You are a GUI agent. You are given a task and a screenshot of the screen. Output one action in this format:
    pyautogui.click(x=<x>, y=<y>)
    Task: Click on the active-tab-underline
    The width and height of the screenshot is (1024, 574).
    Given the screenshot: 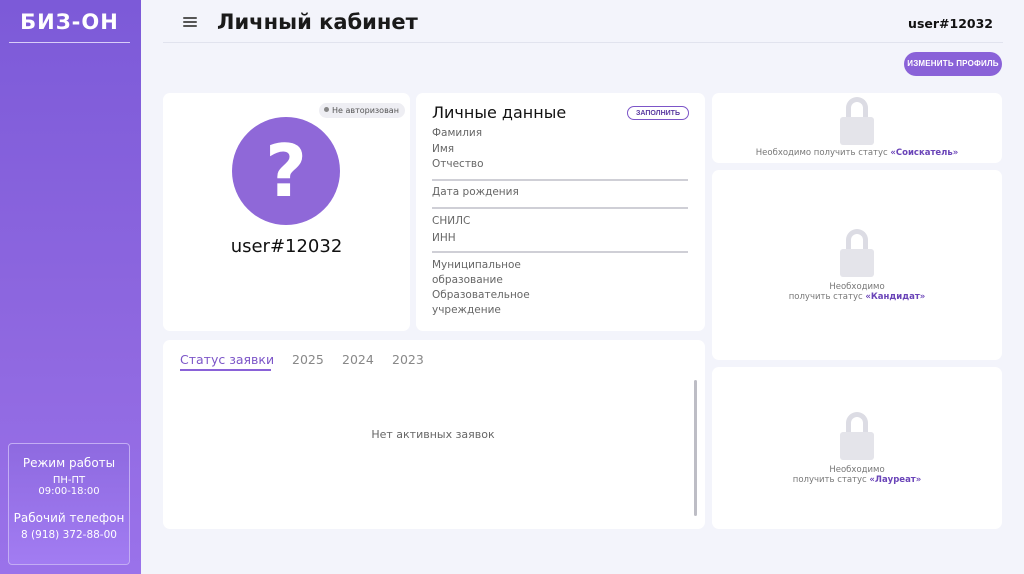 What is the action you would take?
    pyautogui.click(x=225, y=370)
    